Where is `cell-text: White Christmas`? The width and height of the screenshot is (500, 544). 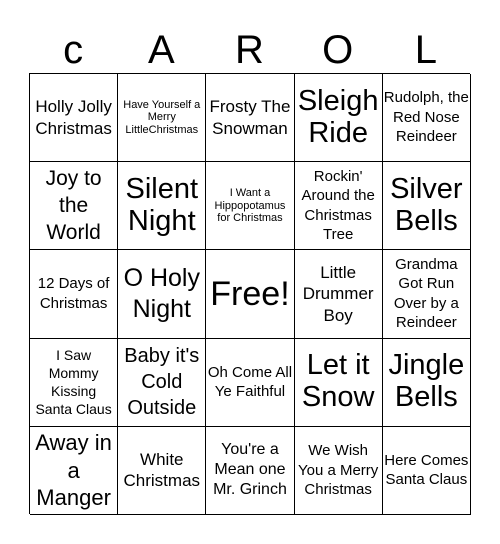
cell-text: White Christmas is located at coordinates (162, 470).